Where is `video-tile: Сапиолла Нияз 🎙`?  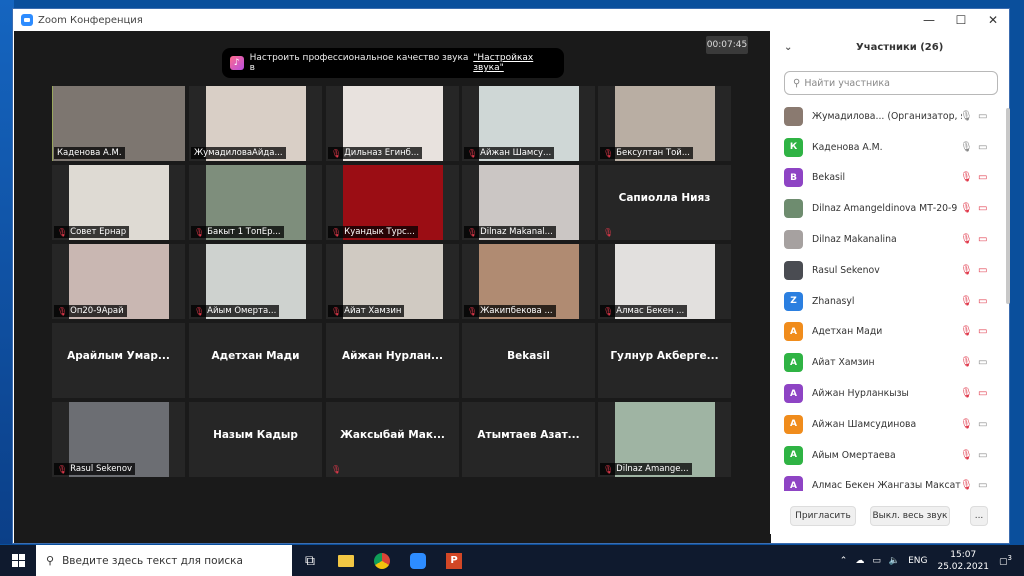
video-tile: Сапиолла Нияз 🎙 is located at coordinates (664, 202).